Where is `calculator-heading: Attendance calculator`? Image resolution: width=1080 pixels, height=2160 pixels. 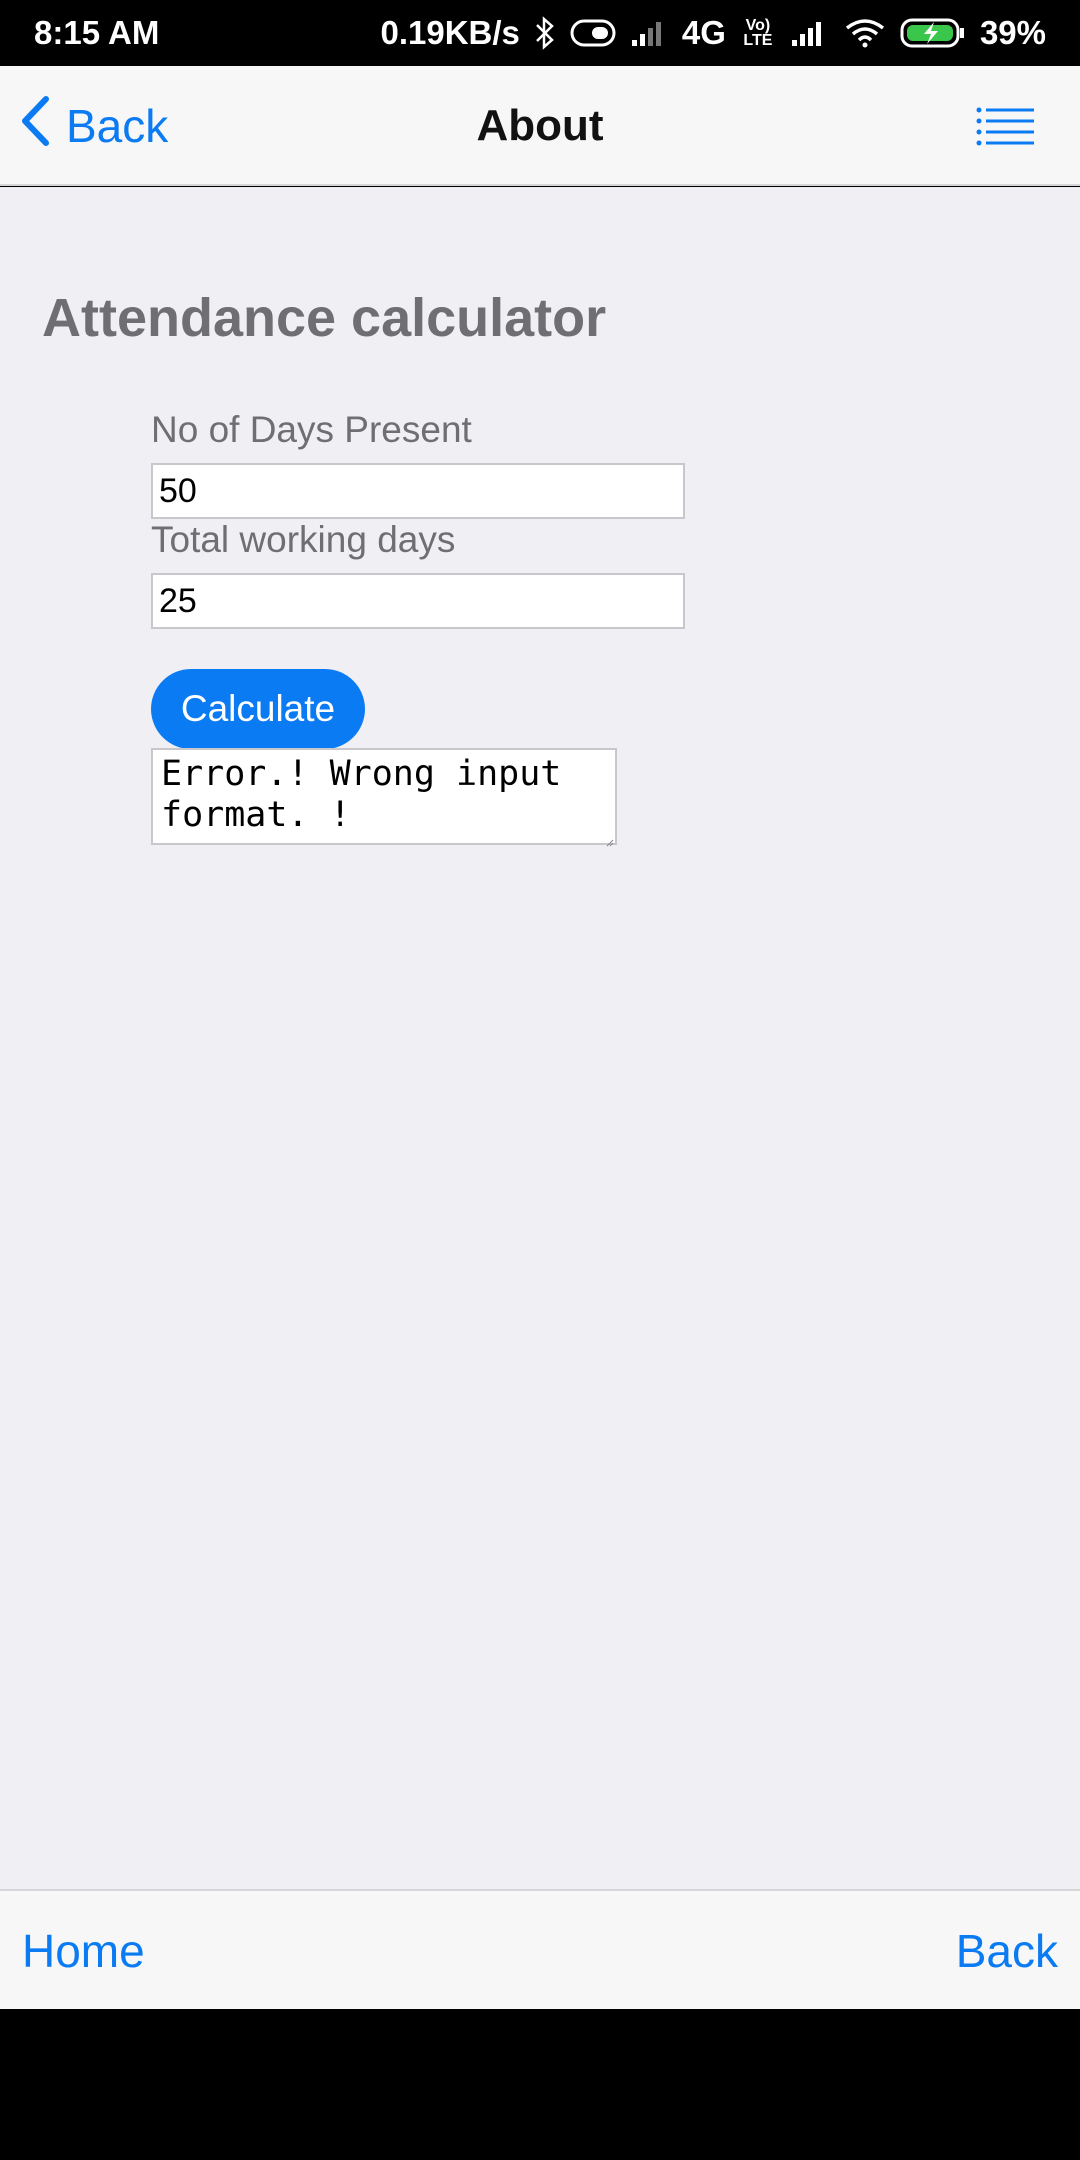
calculator-heading: Attendance calculator is located at coordinates (324, 318).